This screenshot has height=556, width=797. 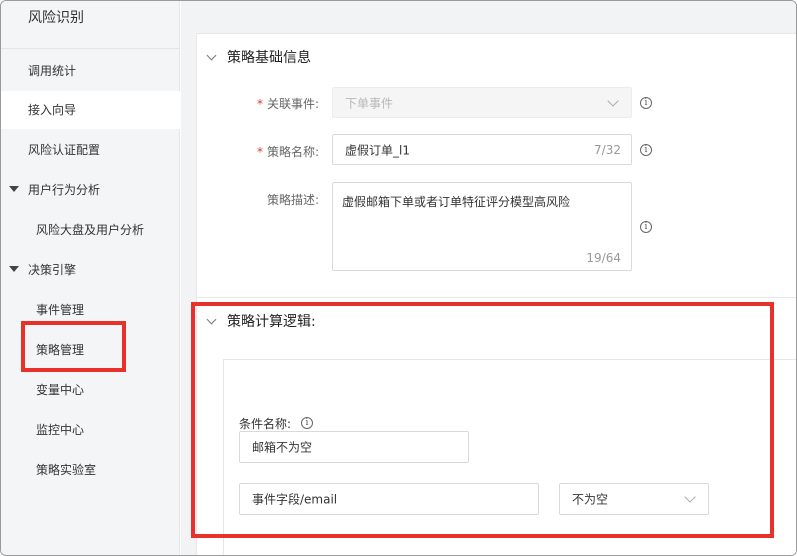 I want to click on section-divider, so click(x=496, y=297).